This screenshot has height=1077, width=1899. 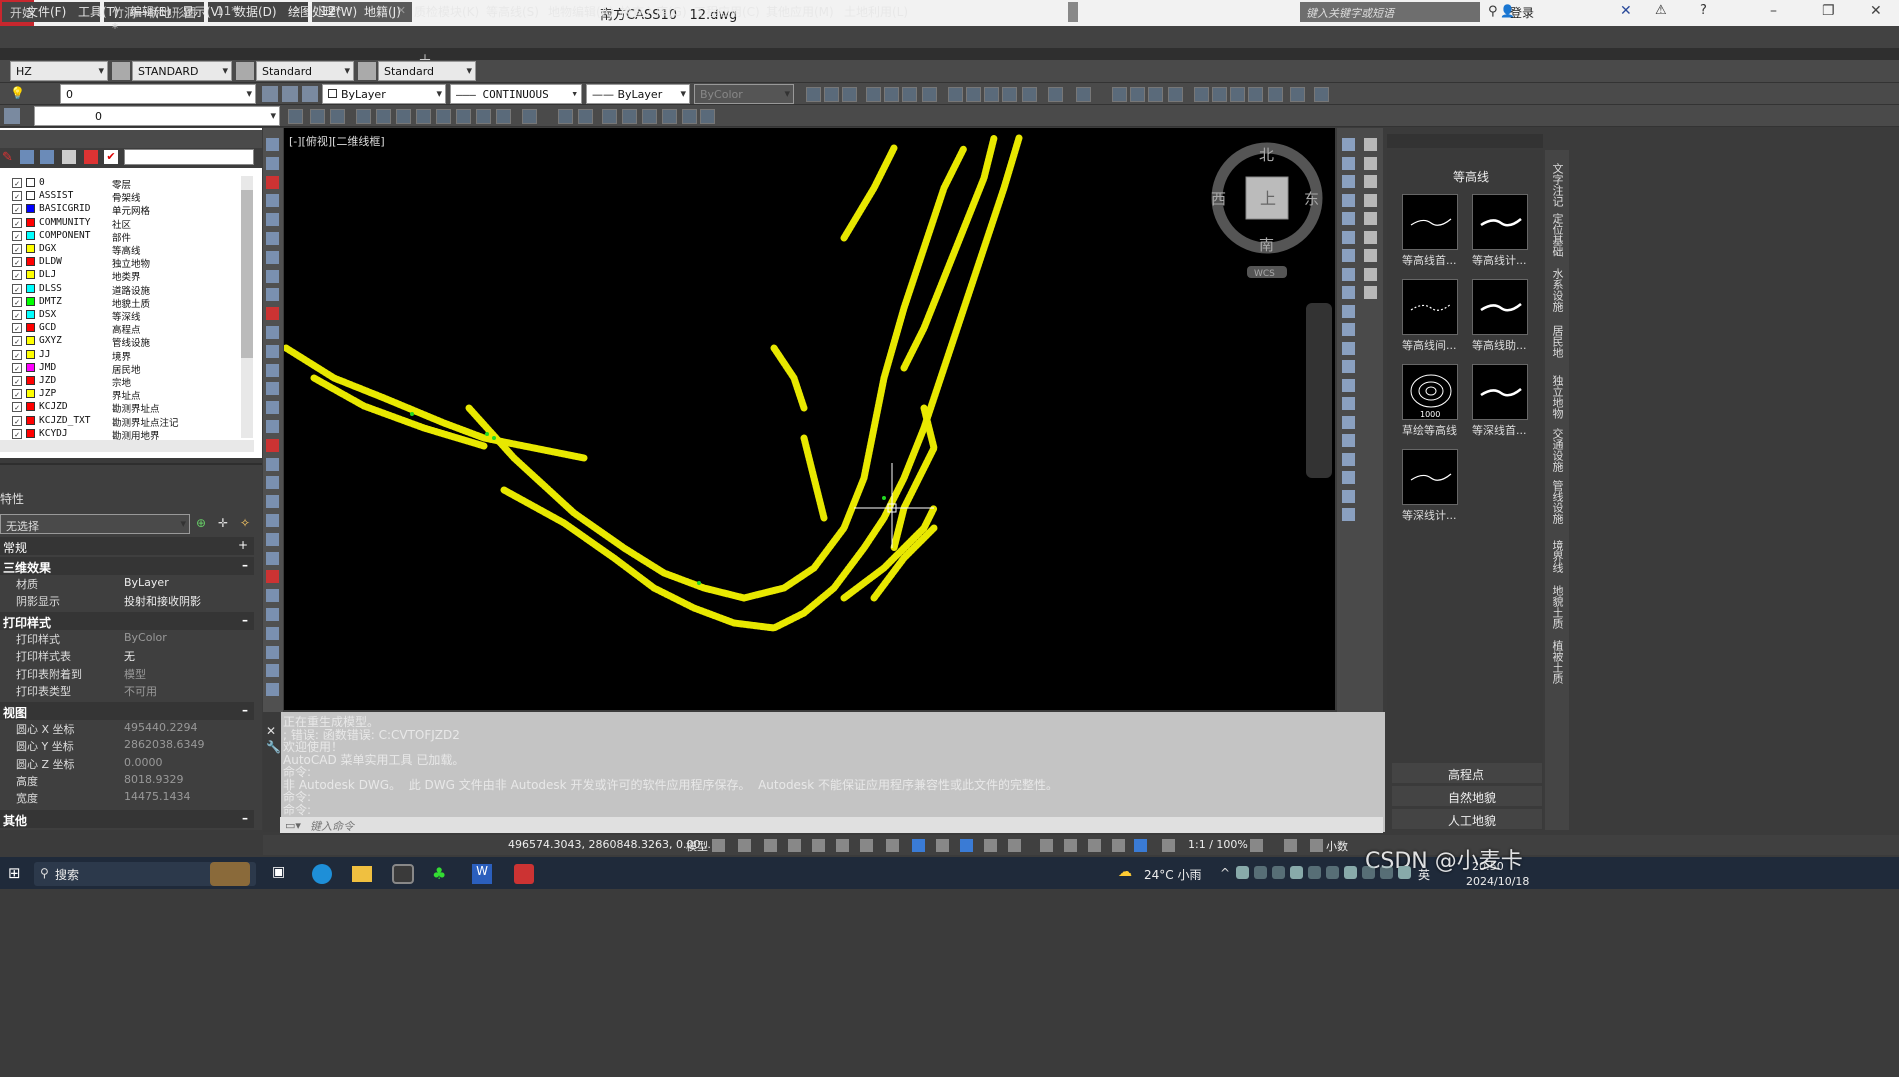 What do you see at coordinates (150, 11) in the screenshot?
I see `menu-item-2: 编辑(E)` at bounding box center [150, 11].